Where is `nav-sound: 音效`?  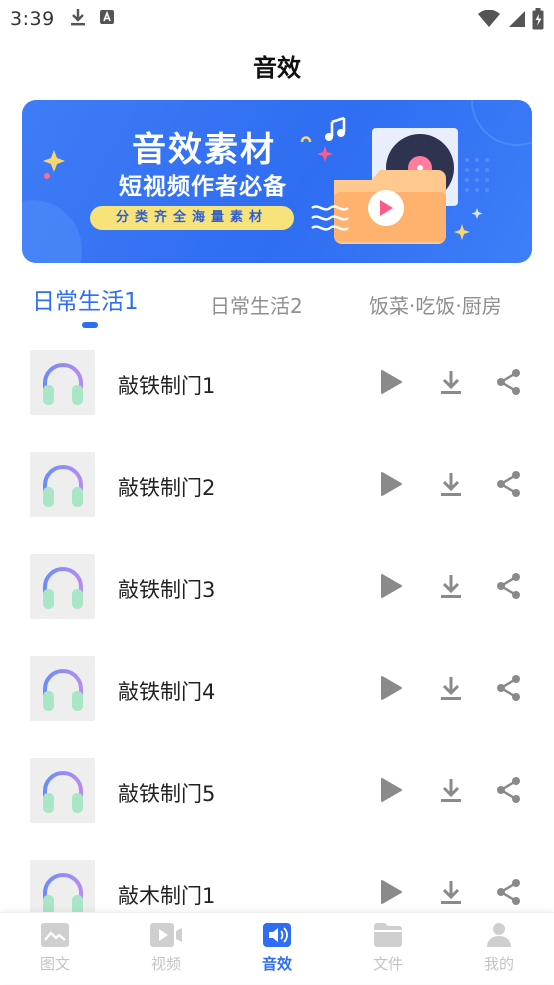
nav-sound: 音效 is located at coordinates (277, 949).